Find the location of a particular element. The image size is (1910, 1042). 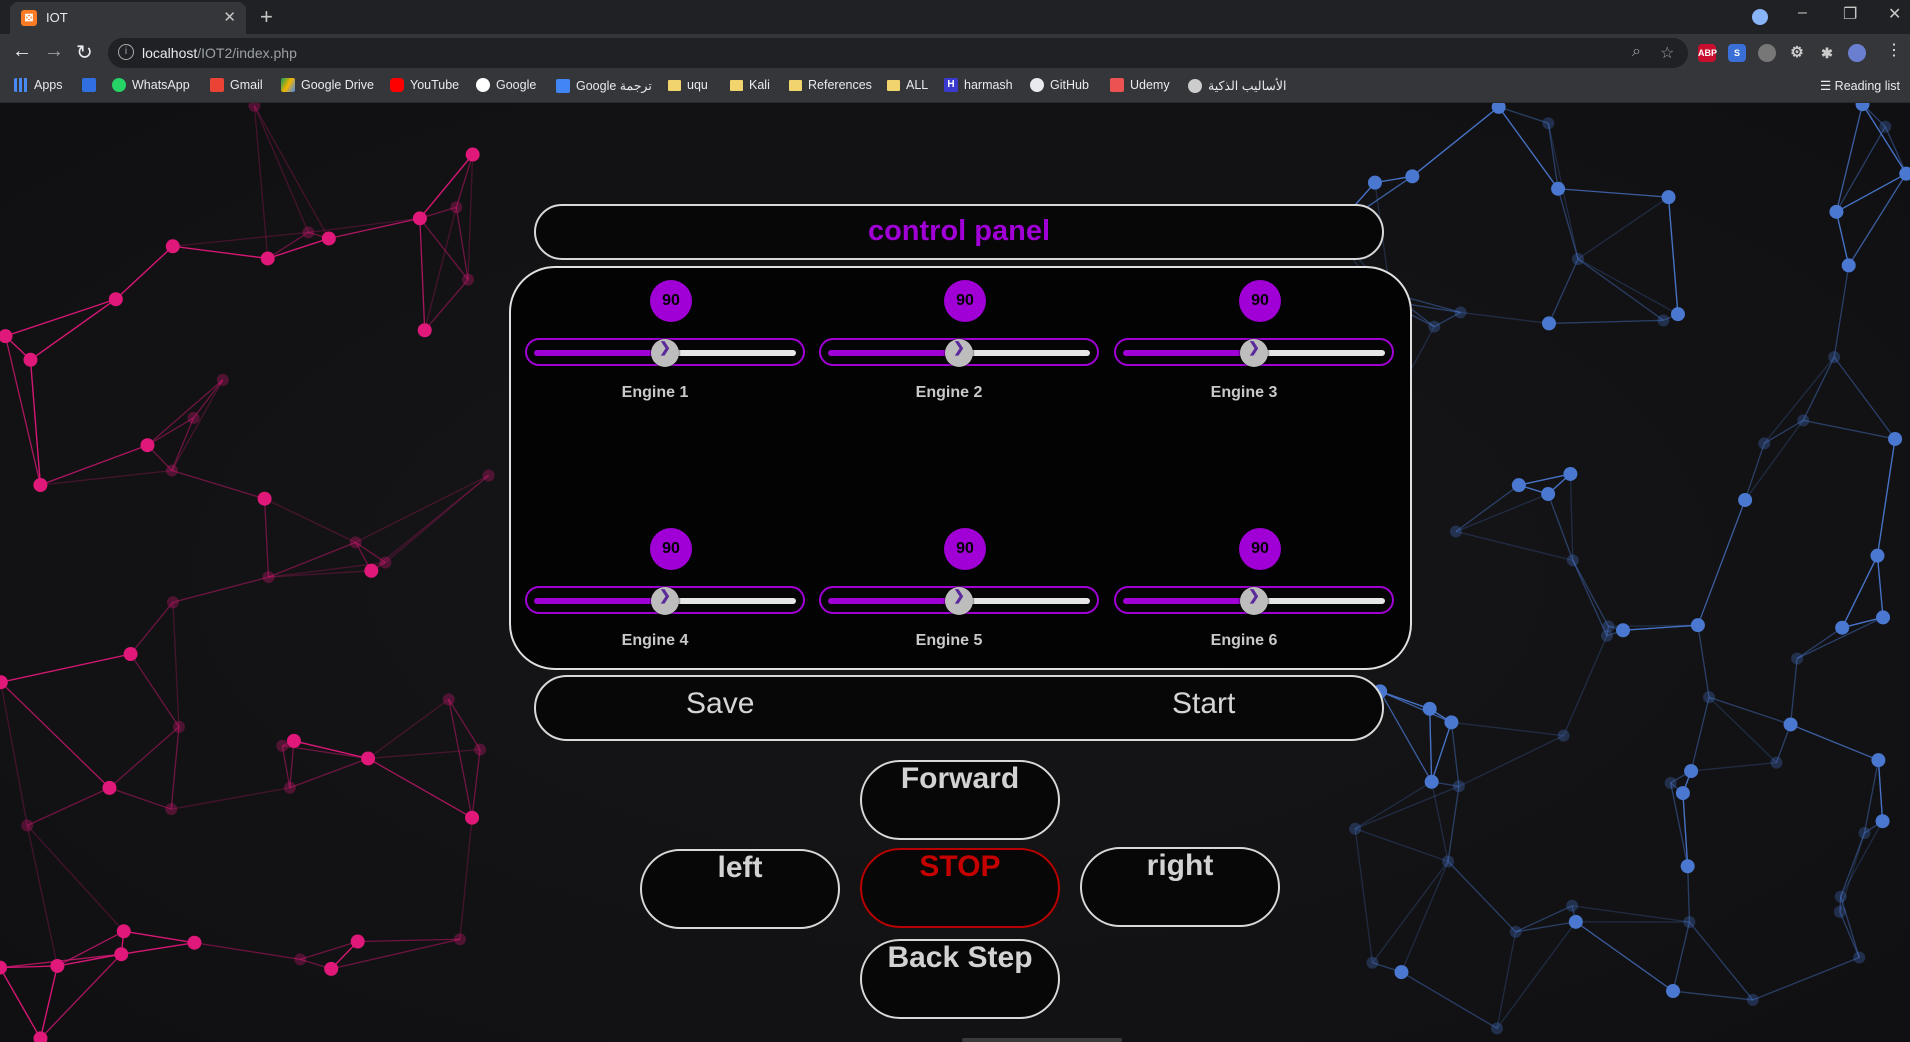

engine-3-slider: ❯ is located at coordinates (1254, 352).